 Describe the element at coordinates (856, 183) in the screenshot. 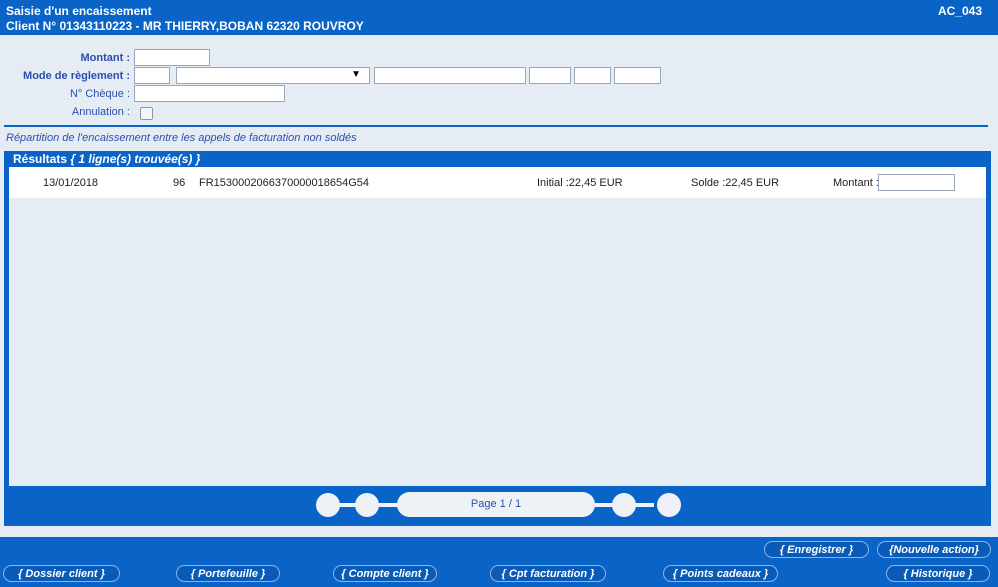

I see `row-montant-label: Montant :` at that location.